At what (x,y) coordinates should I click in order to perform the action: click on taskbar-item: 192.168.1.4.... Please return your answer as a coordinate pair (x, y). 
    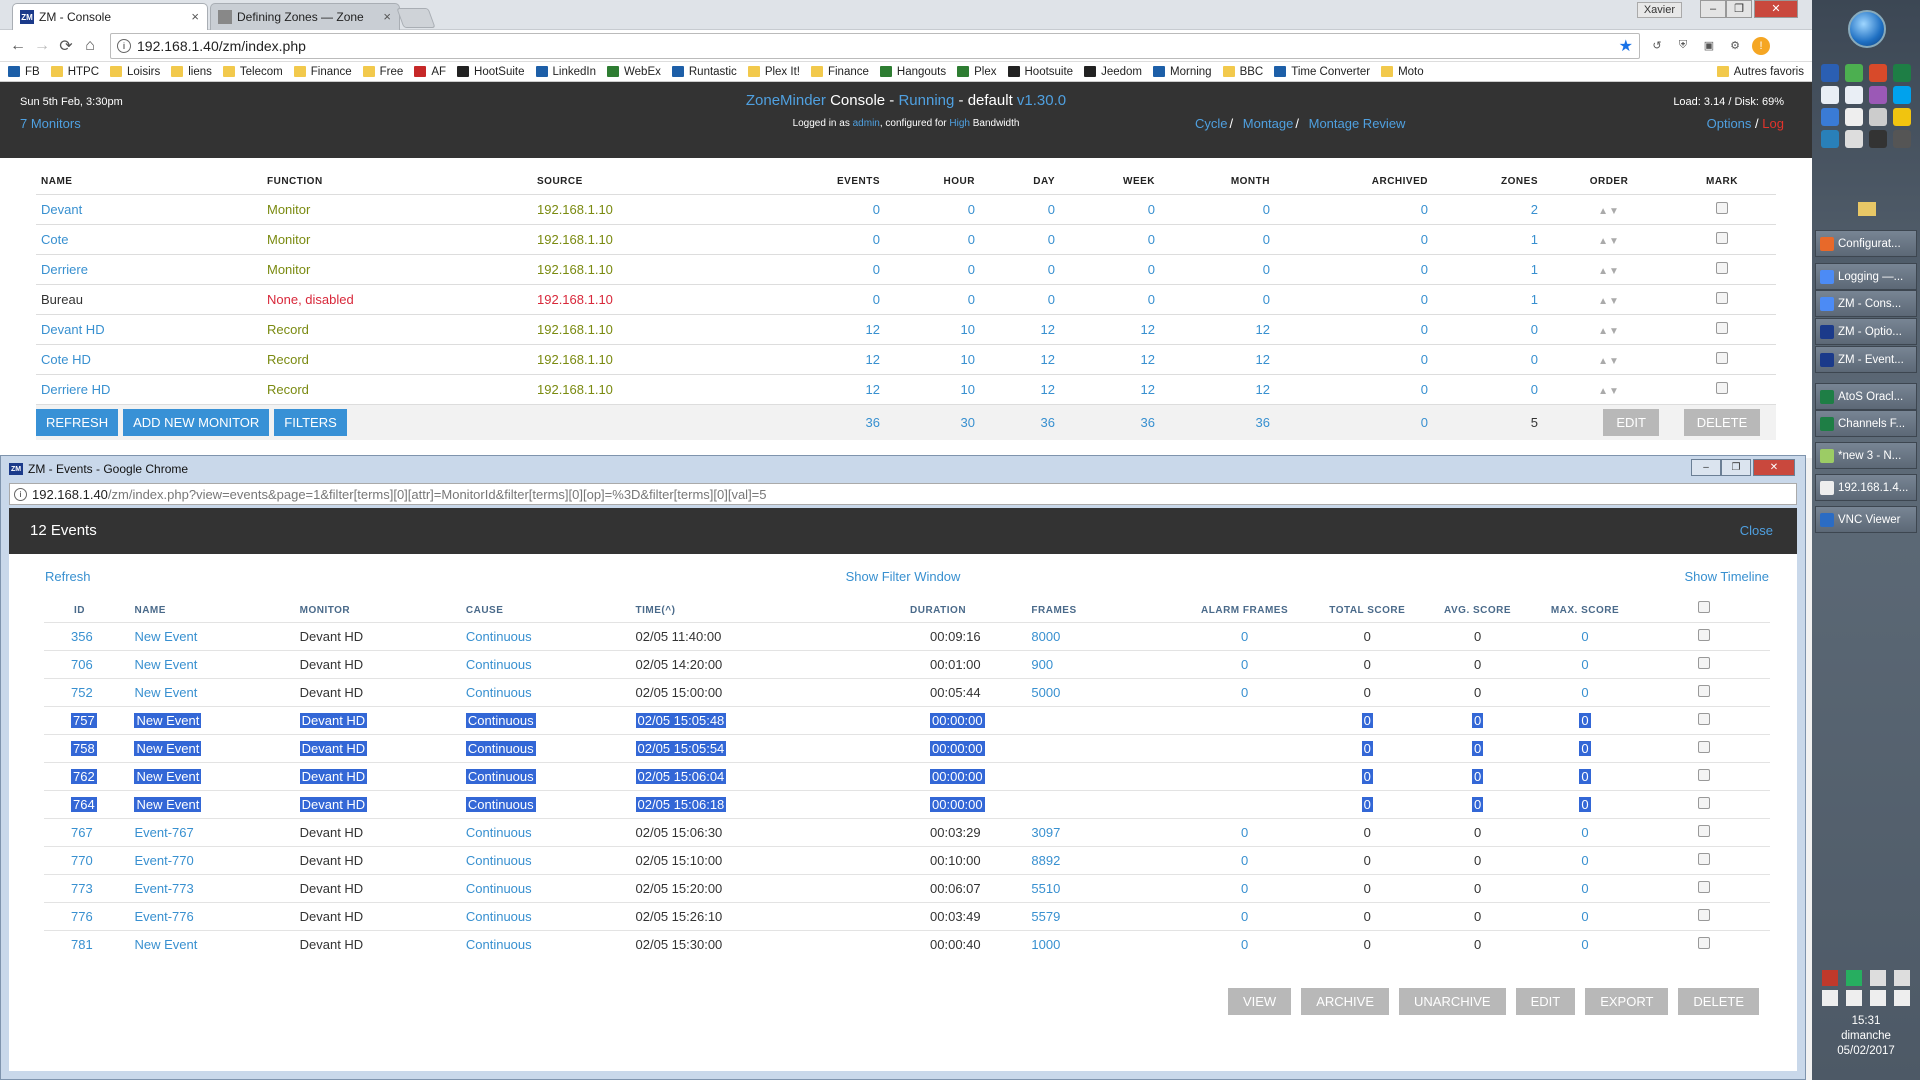
    Looking at the image, I should click on (1866, 487).